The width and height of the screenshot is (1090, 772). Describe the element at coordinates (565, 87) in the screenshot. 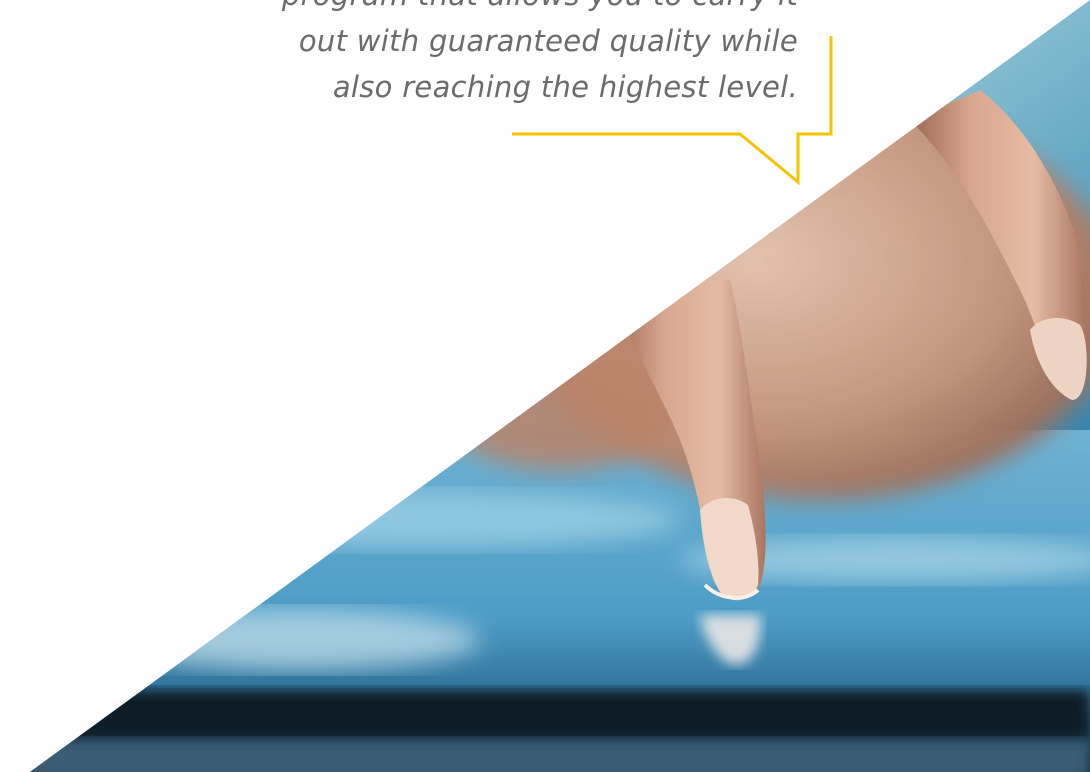

I see `quote-line-3: also reaching the highest level.` at that location.